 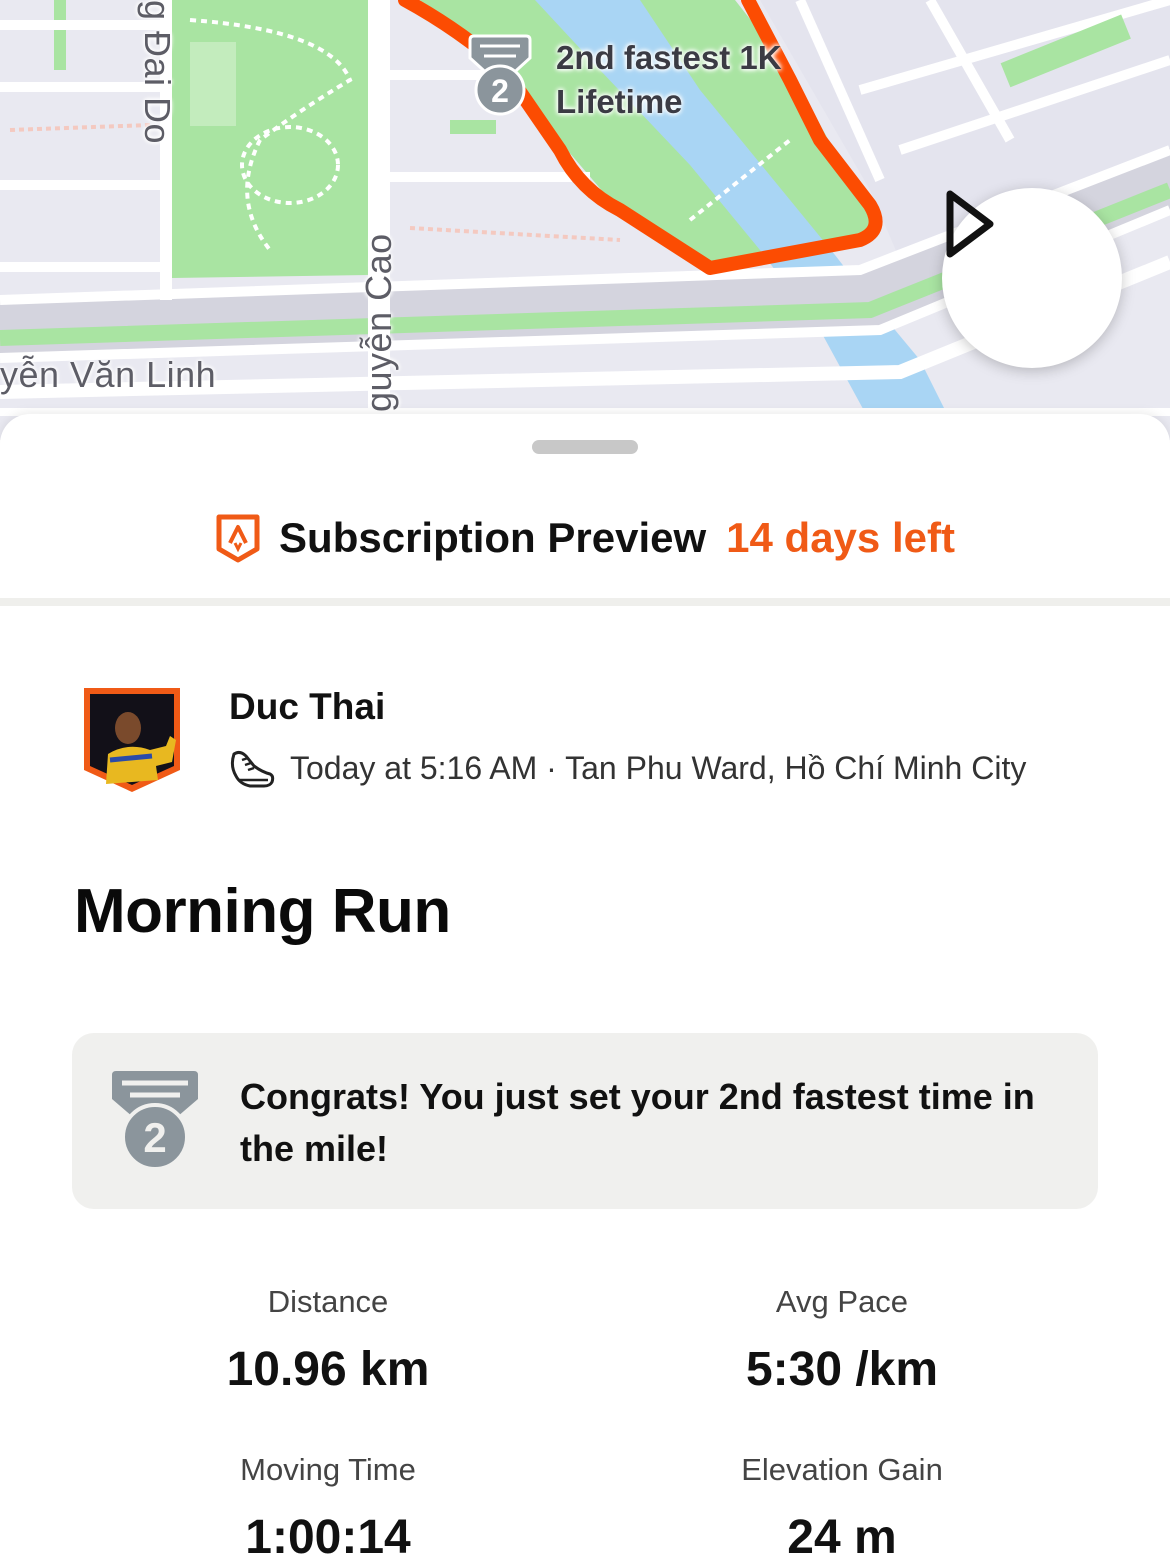 What do you see at coordinates (328, 1506) in the screenshot?
I see `stat-moving-time: Moving Time 1:00:14` at bounding box center [328, 1506].